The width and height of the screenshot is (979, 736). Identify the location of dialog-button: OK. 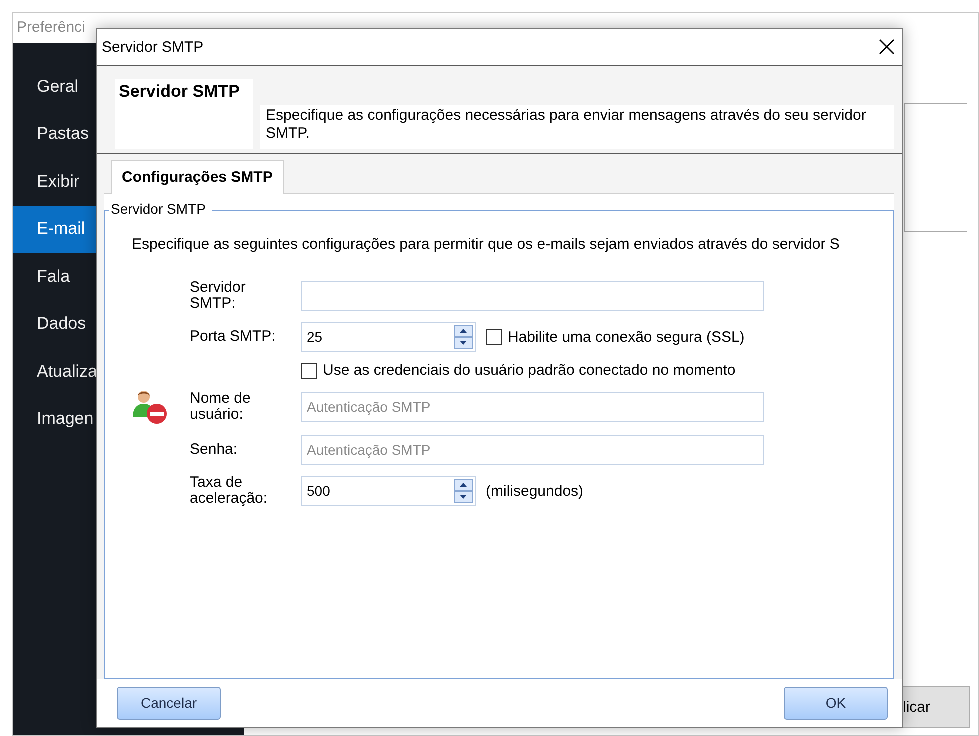
(836, 703).